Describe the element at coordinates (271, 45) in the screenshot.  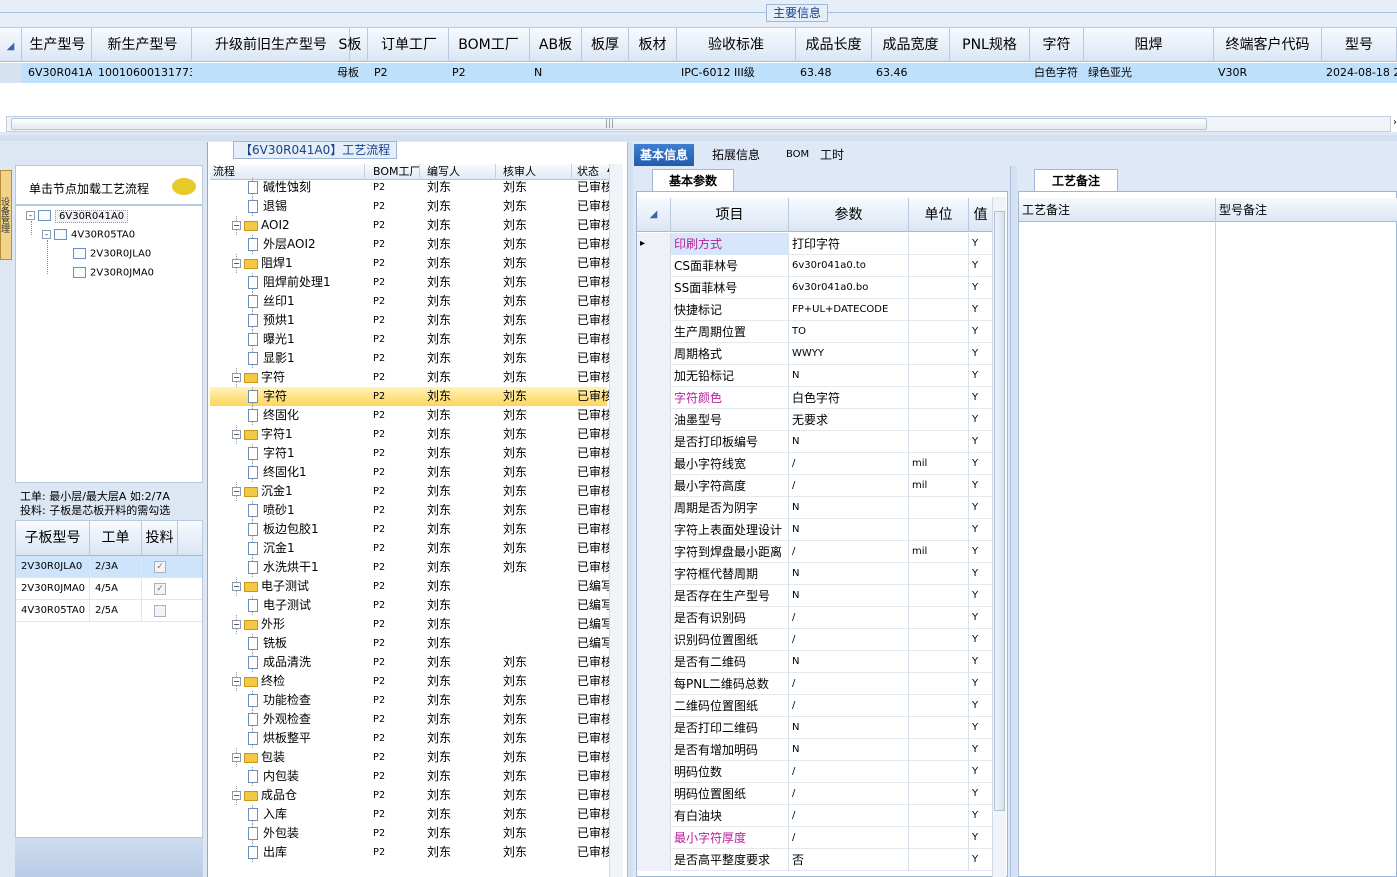
I see `main-col-header: 升级前旧生产型号` at that location.